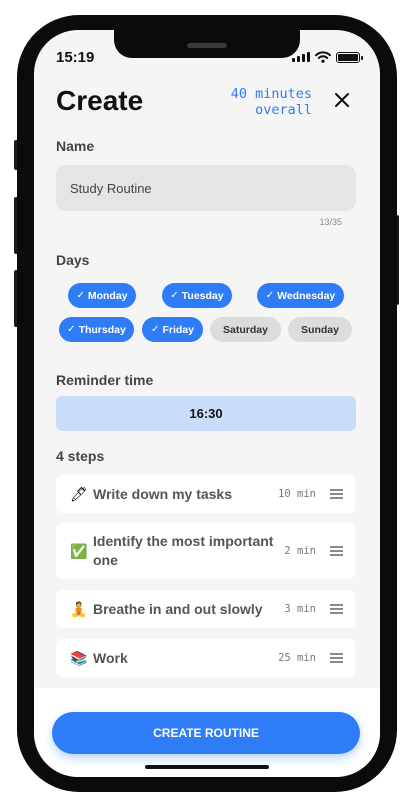  Describe the element at coordinates (300, 609) in the screenshot. I see `step-duration: 3 min` at that location.